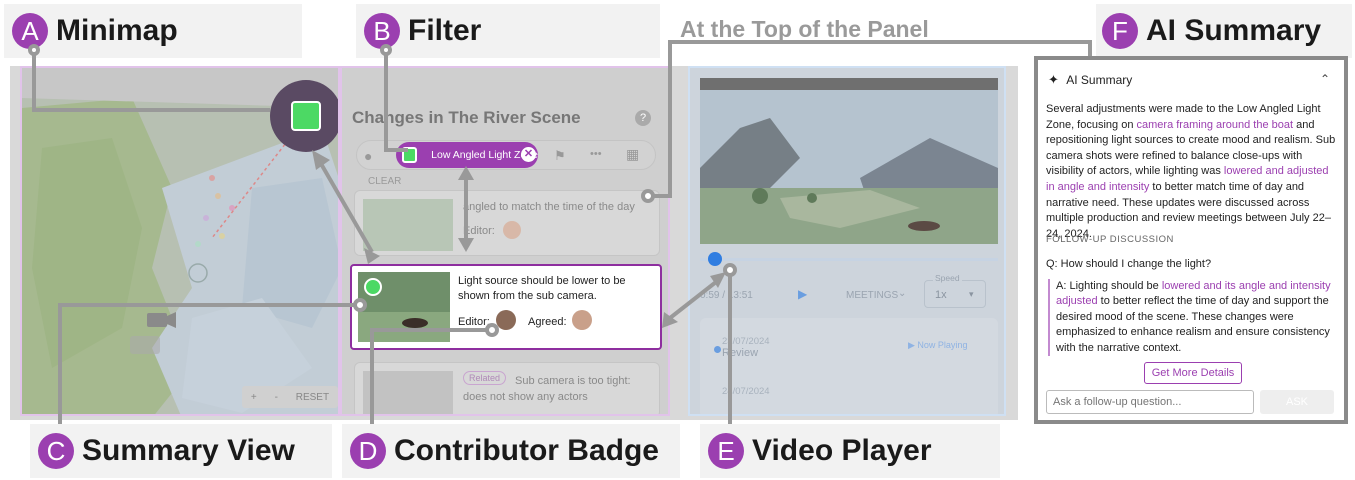  Describe the element at coordinates (1063, 286) in the screenshot. I see `answer-prefix: A:` at that location.